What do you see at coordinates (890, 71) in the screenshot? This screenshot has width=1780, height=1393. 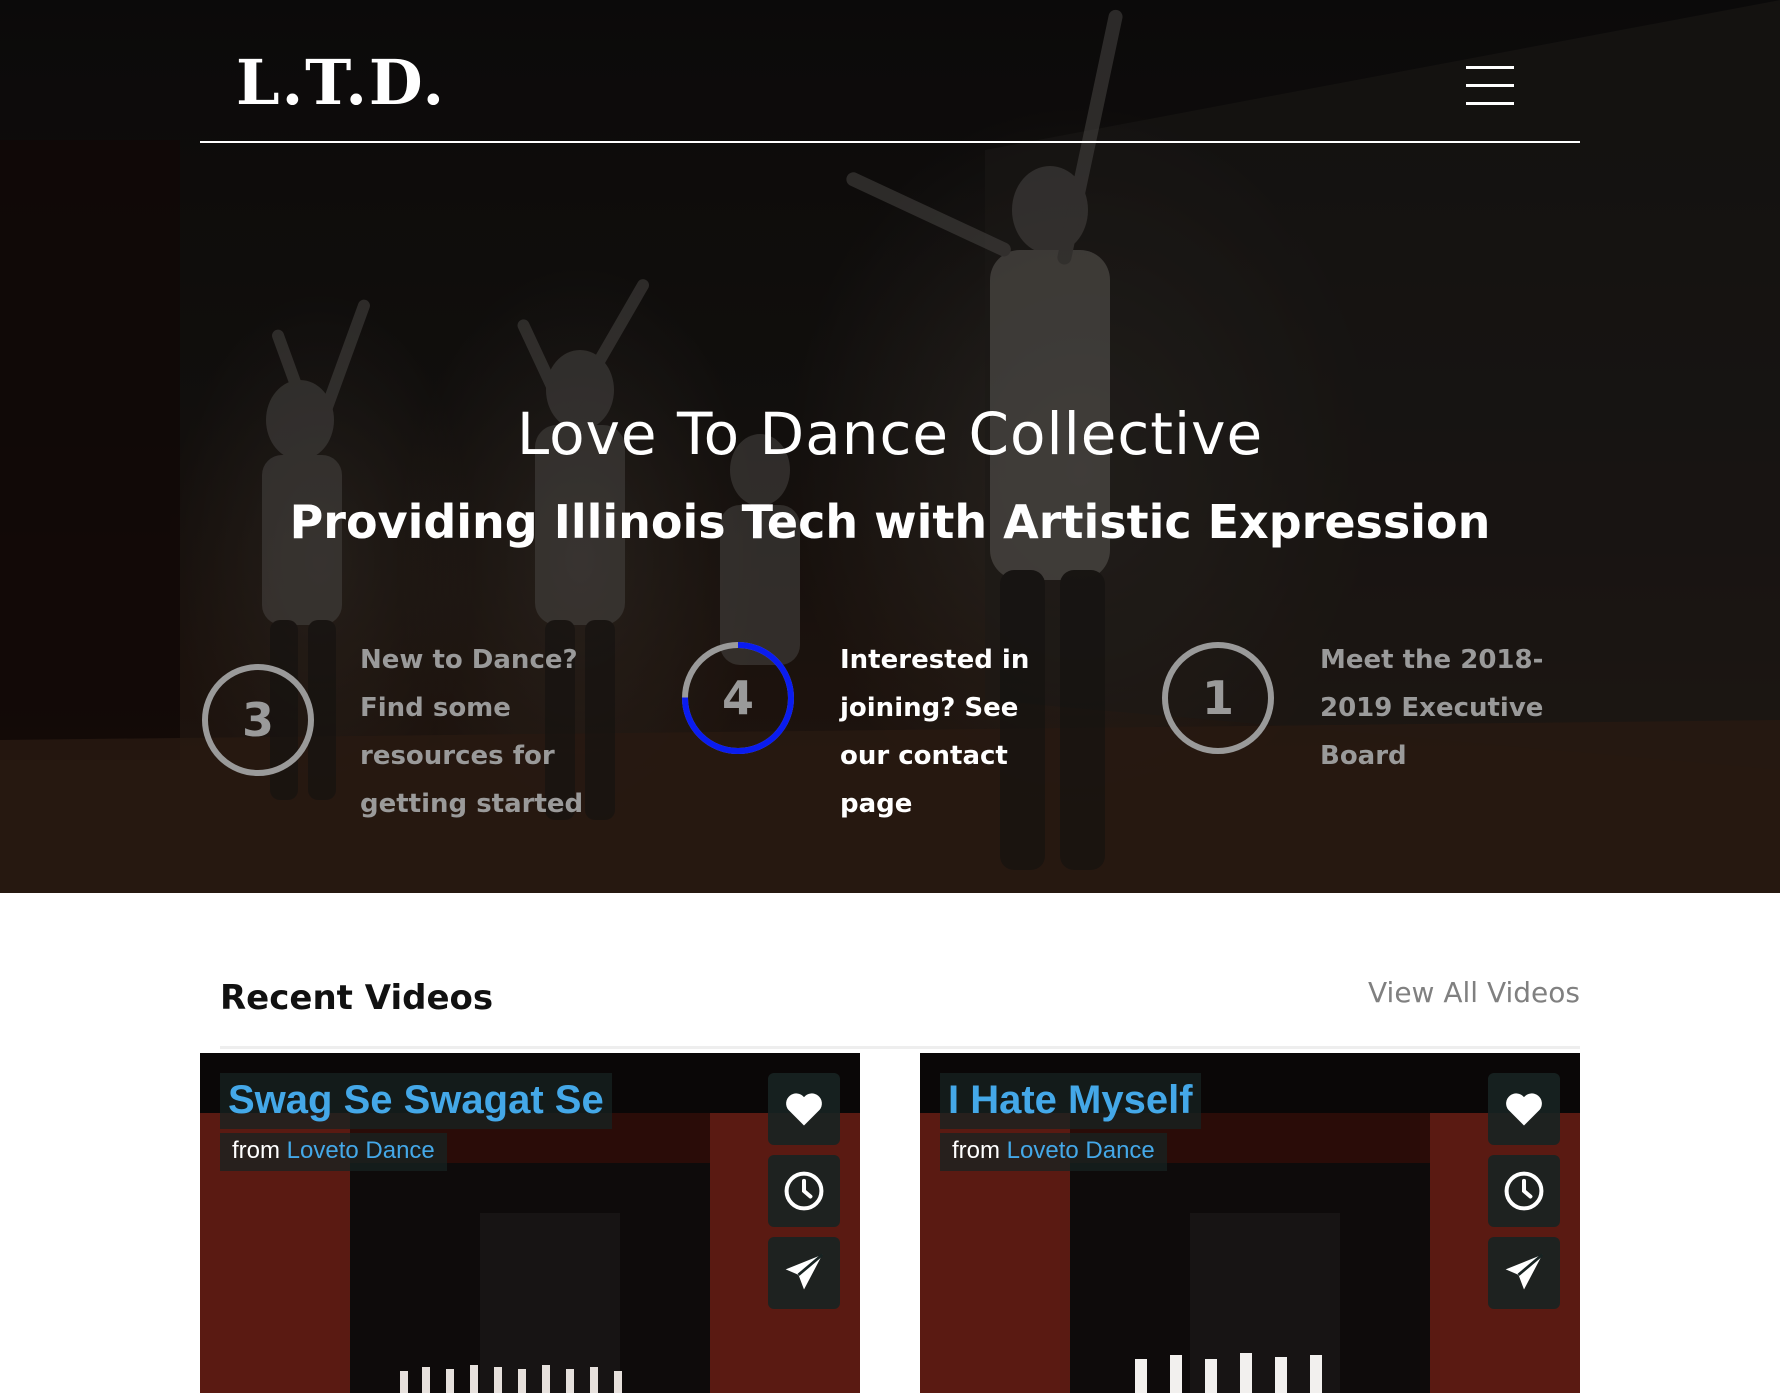 I see `top-navigation: L.T.D.` at bounding box center [890, 71].